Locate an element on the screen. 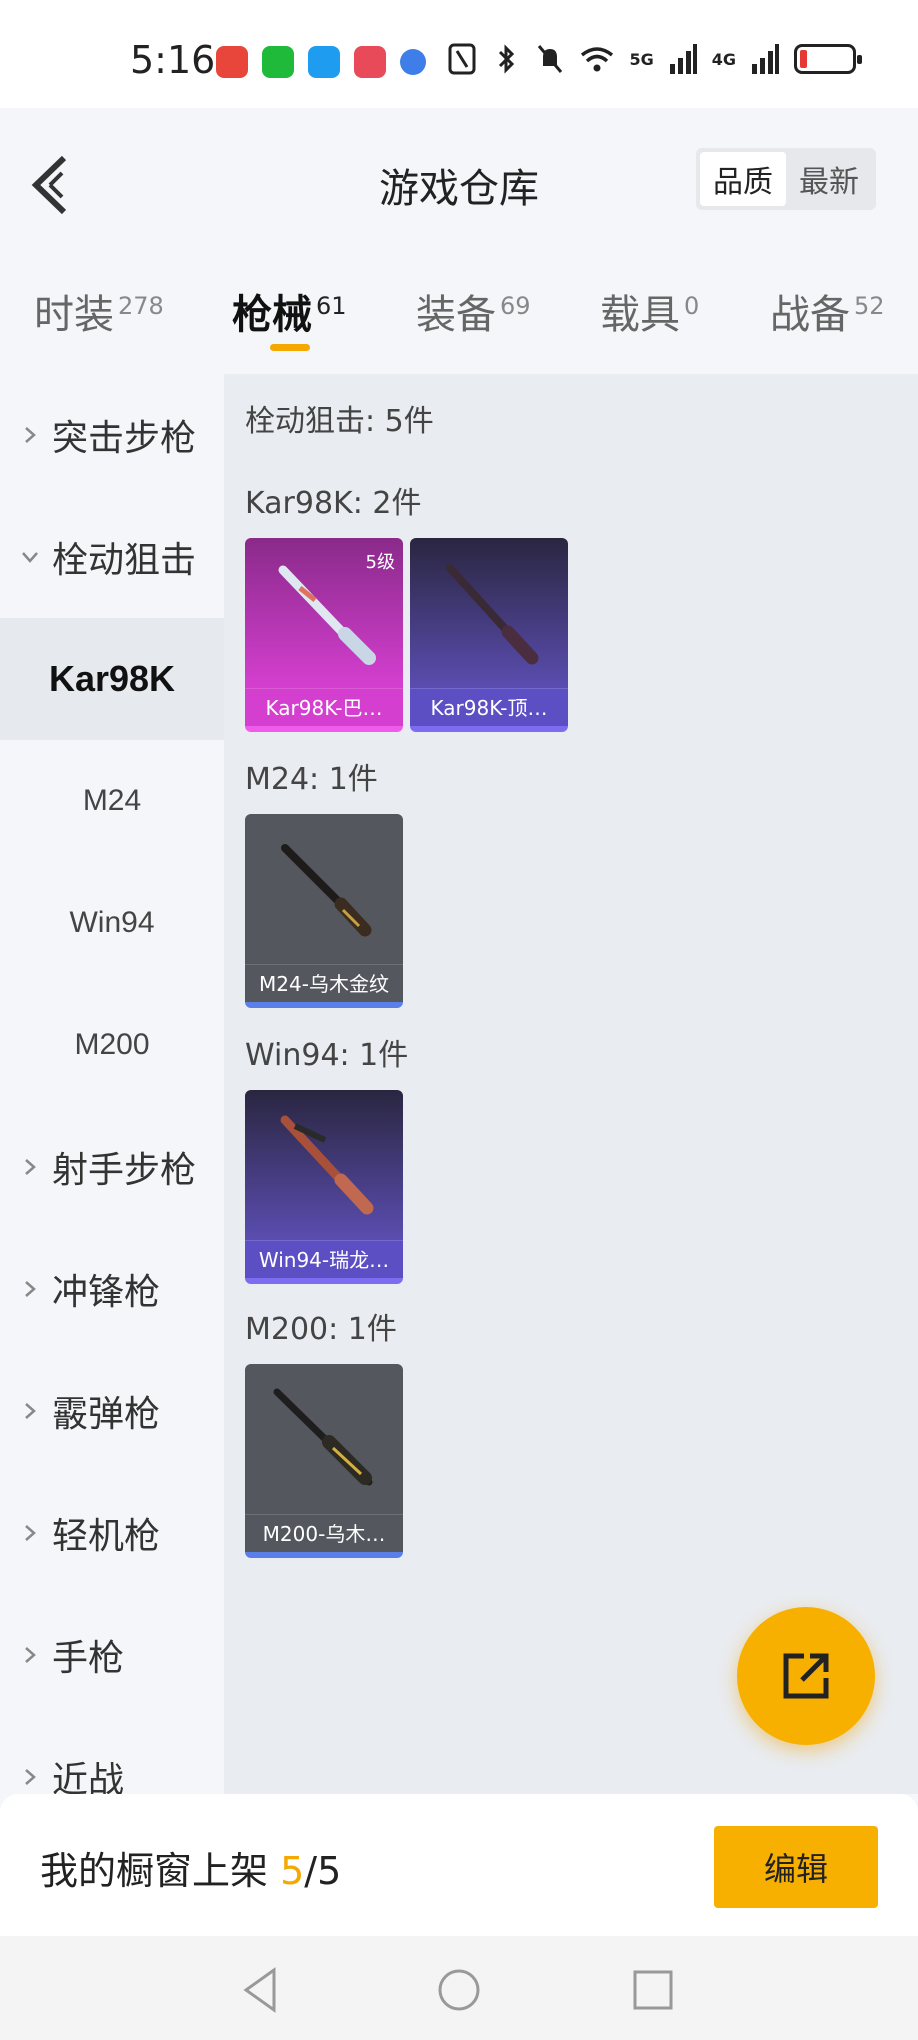 This screenshot has width=918, height=2040. sidebar-item-bolt-sniper: 栓动狙击 is located at coordinates (112, 557).